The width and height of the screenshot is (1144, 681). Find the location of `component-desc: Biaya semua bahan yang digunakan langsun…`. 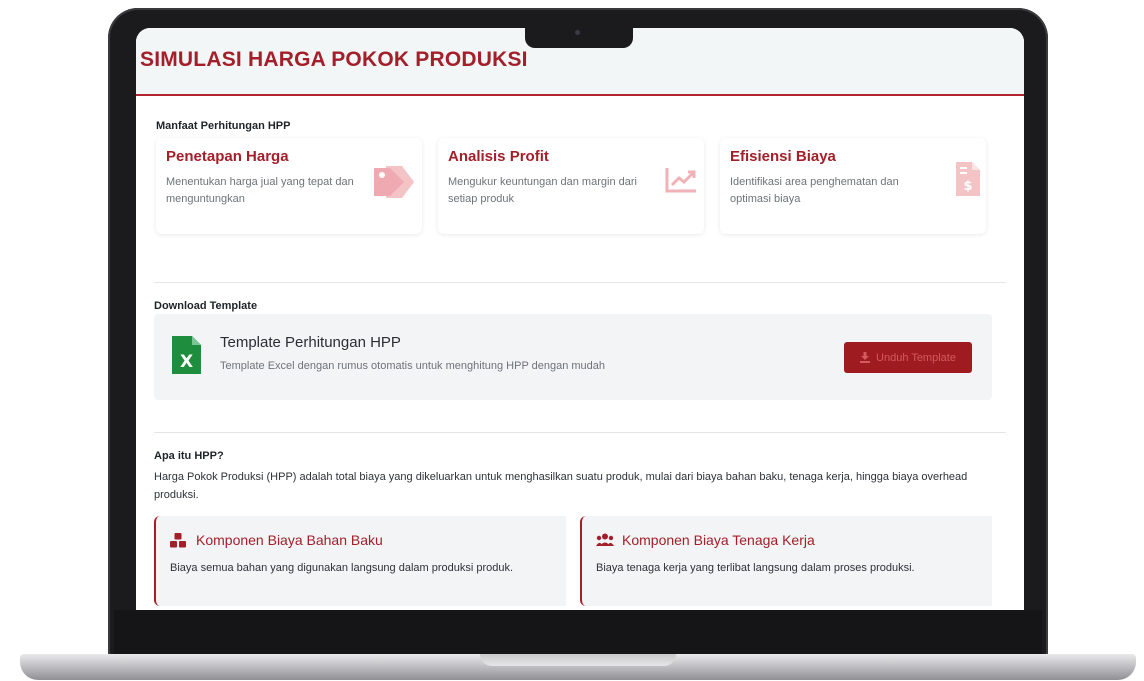

component-desc: Biaya semua bahan yang digunakan langsun… is located at coordinates (342, 568).